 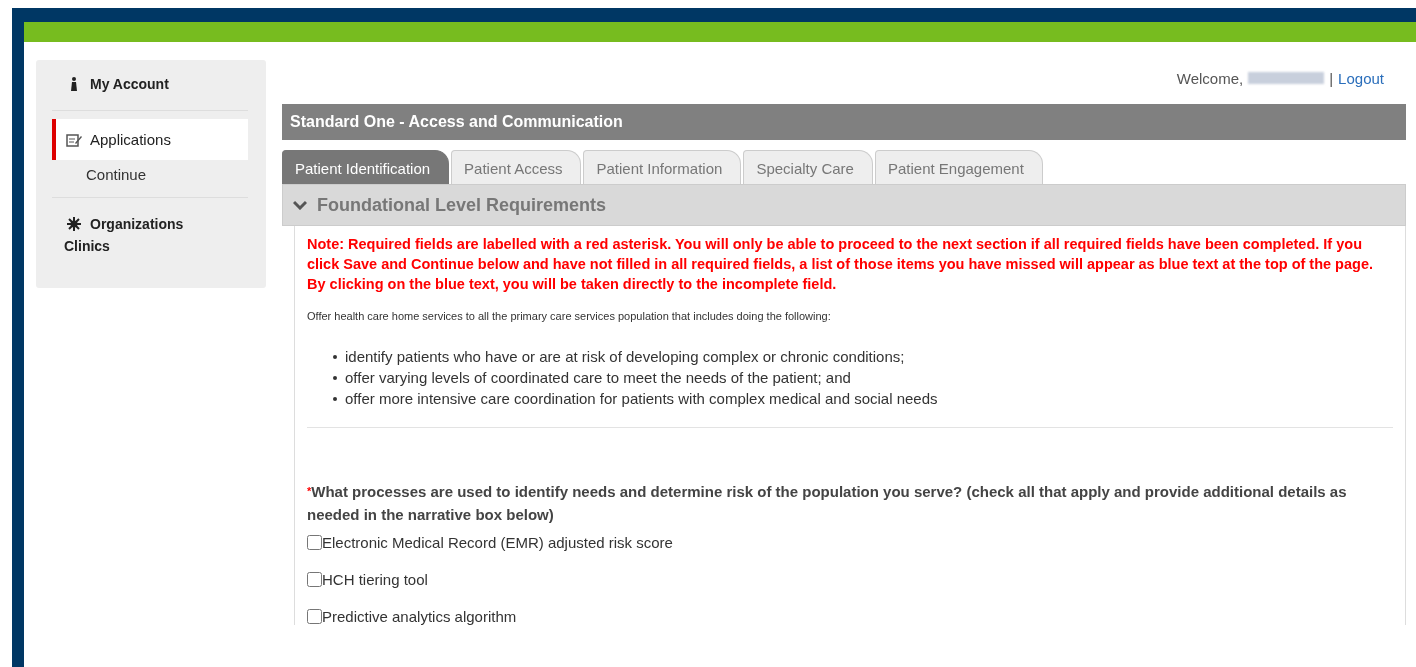 I want to click on tab: Patient Access, so click(x=516, y=167).